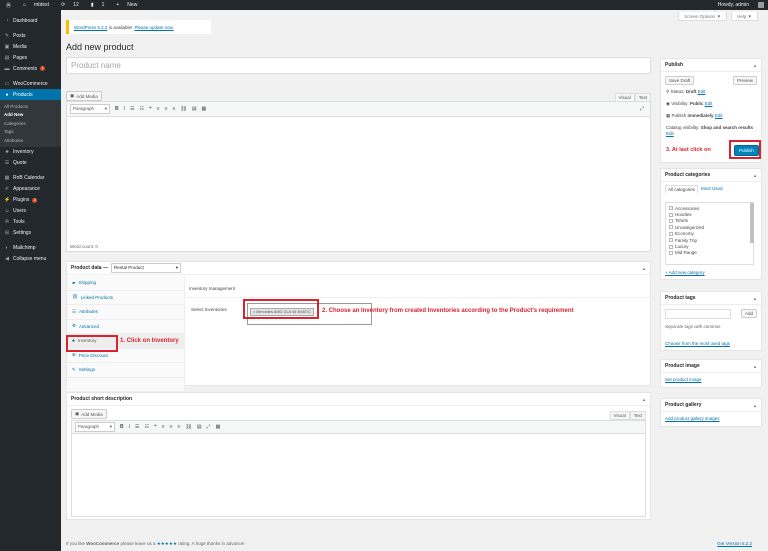 The image size is (768, 551). What do you see at coordinates (30, 200) in the screenshot?
I see `menu-plugins: ⚡ Plugins 3` at bounding box center [30, 200].